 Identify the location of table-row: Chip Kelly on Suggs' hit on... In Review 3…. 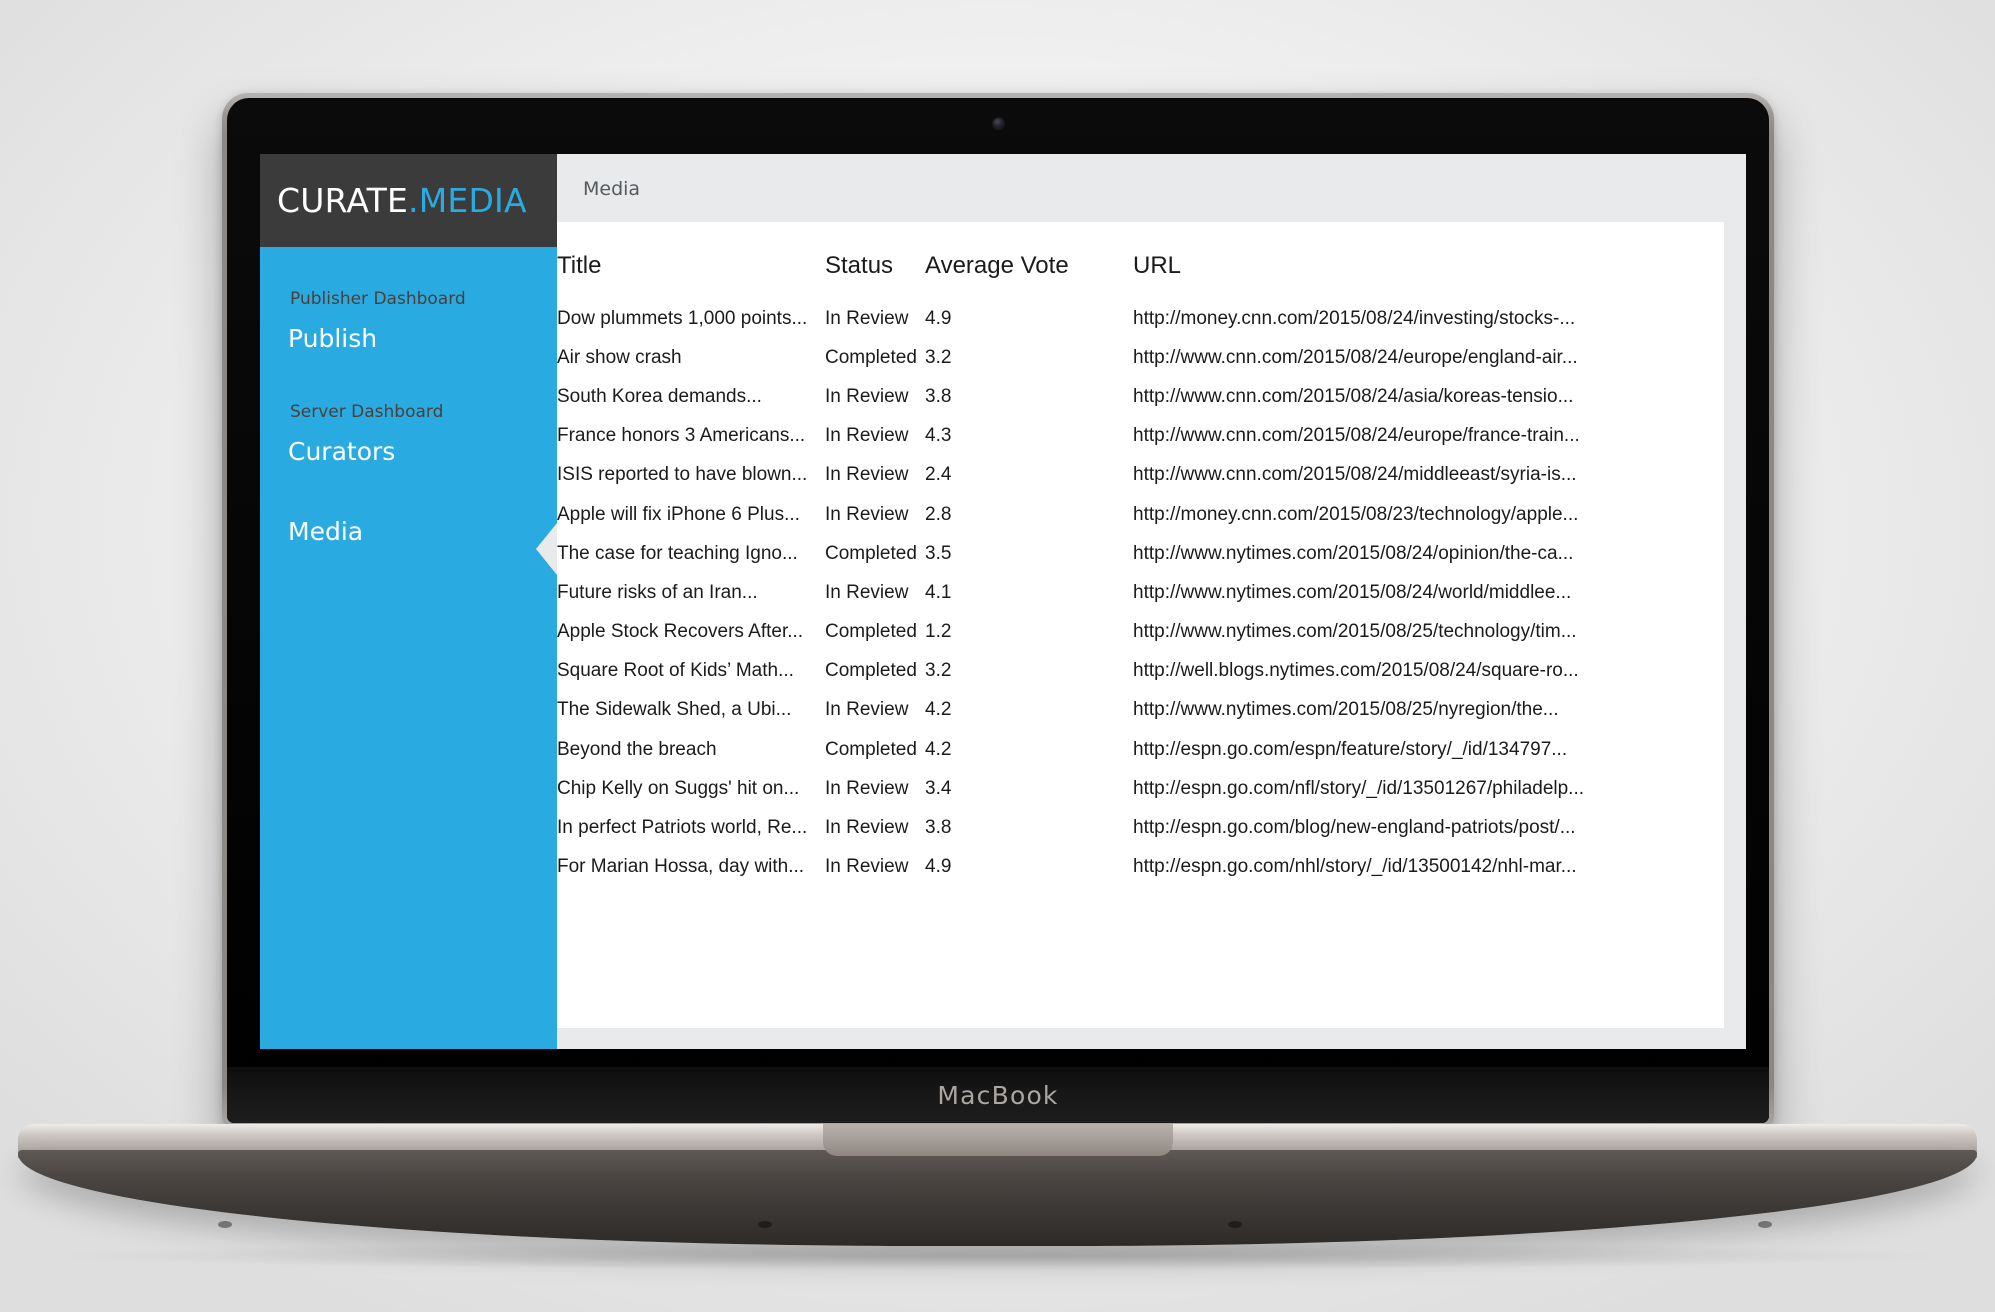
(1140, 788).